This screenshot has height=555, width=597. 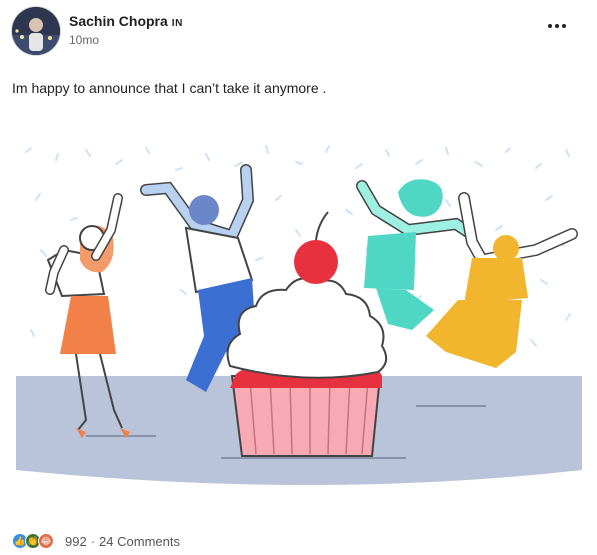 I want to click on avatar-image, so click(x=36, y=31).